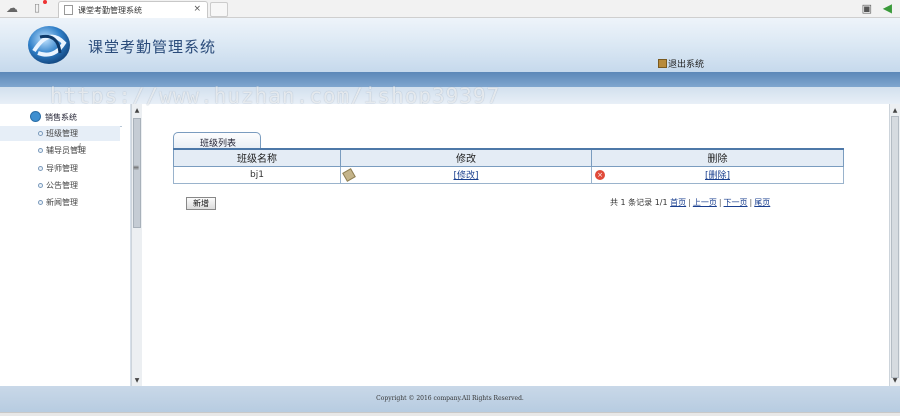 This screenshot has height=416, width=900. Describe the element at coordinates (14, 8) in the screenshot. I see `cloud-icon: ☁` at that location.